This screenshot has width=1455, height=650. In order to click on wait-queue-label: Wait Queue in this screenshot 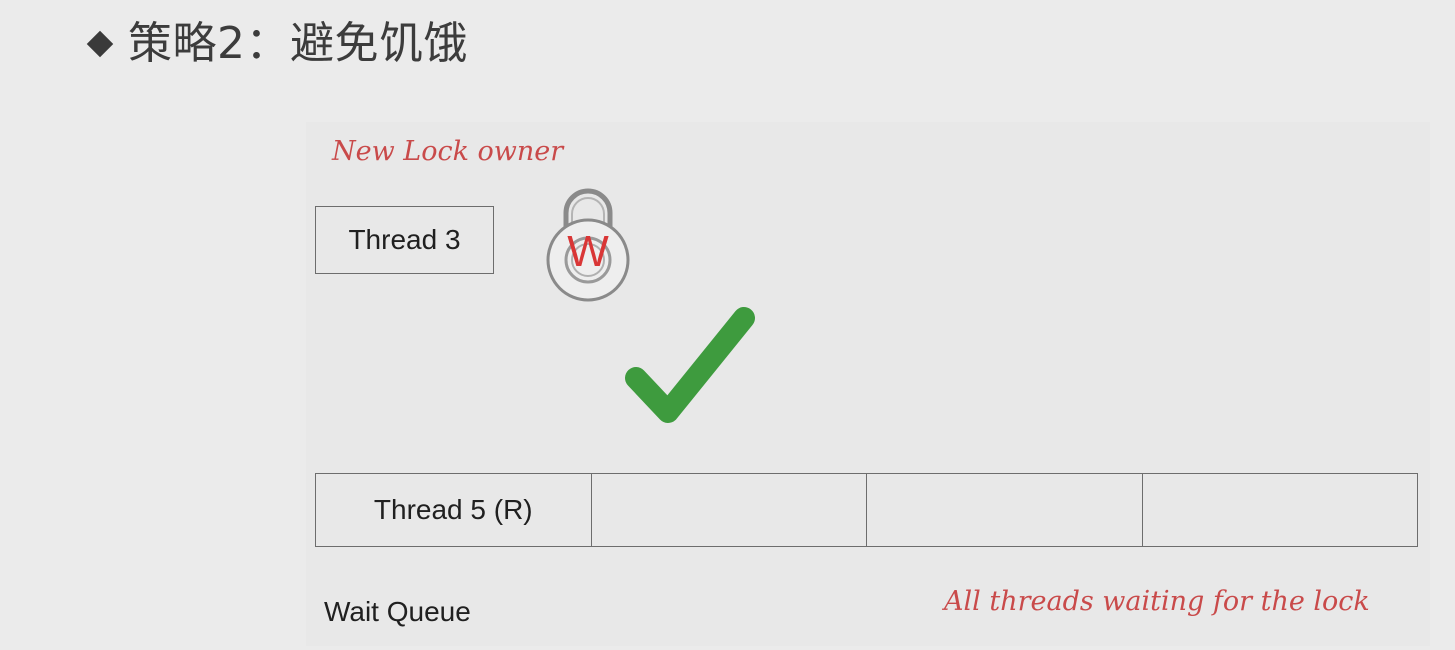, I will do `click(397, 611)`.